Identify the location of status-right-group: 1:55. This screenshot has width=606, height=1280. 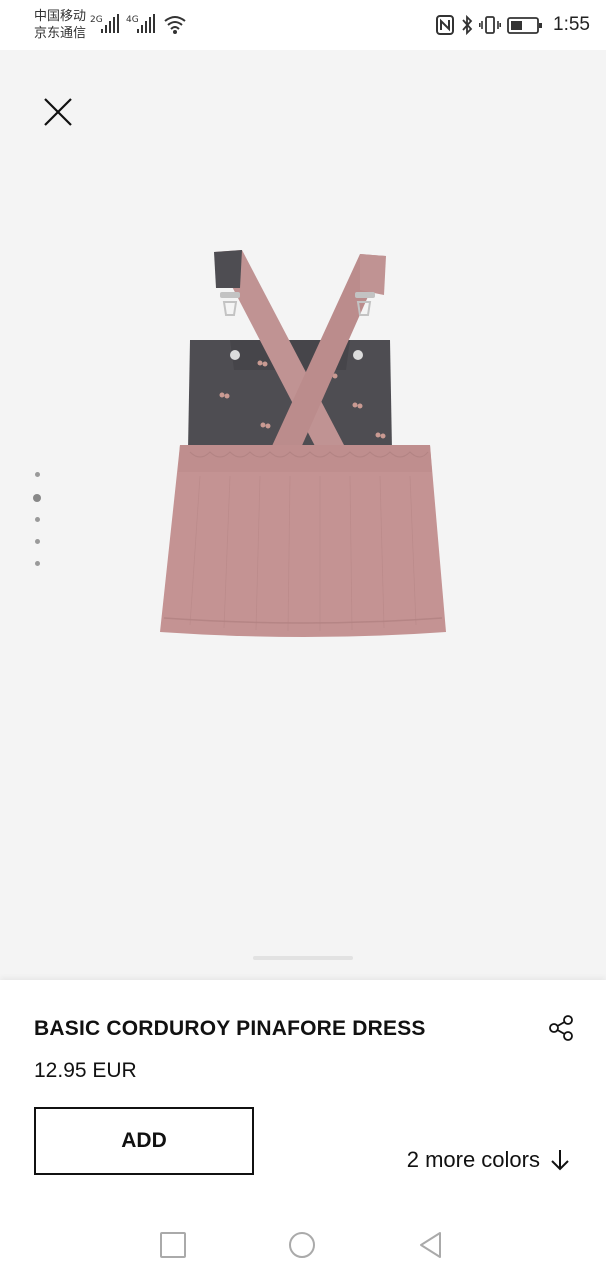
(512, 25).